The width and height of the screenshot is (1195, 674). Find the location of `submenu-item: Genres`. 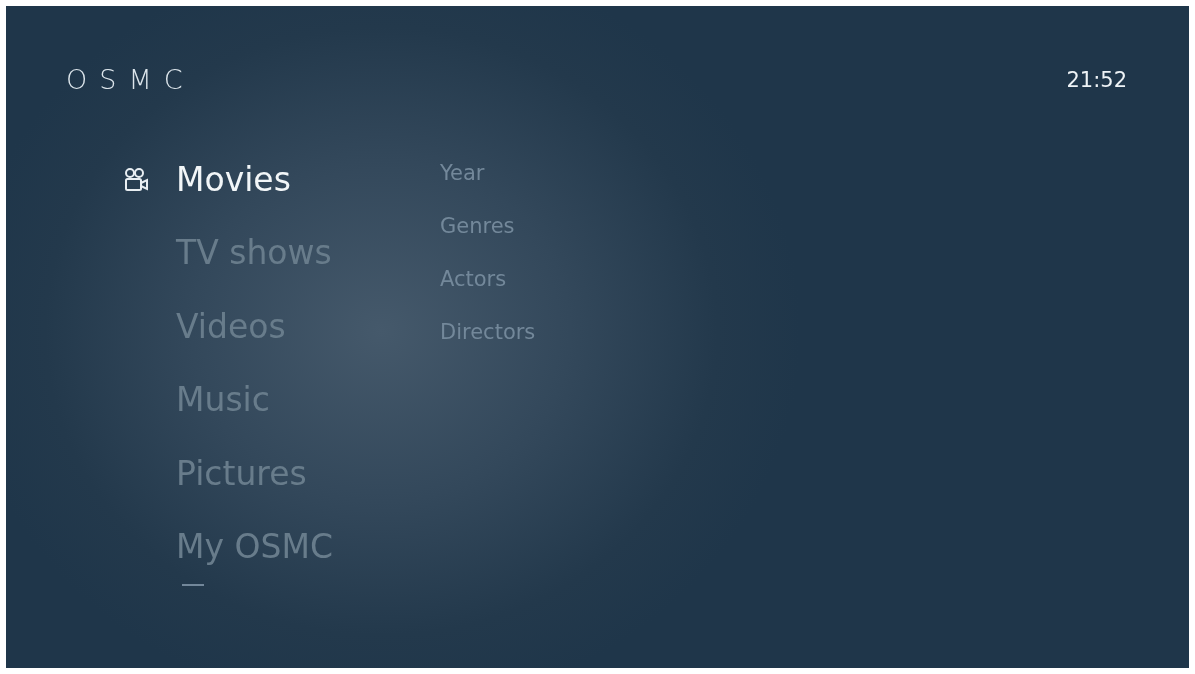

submenu-item: Genres is located at coordinates (477, 239).